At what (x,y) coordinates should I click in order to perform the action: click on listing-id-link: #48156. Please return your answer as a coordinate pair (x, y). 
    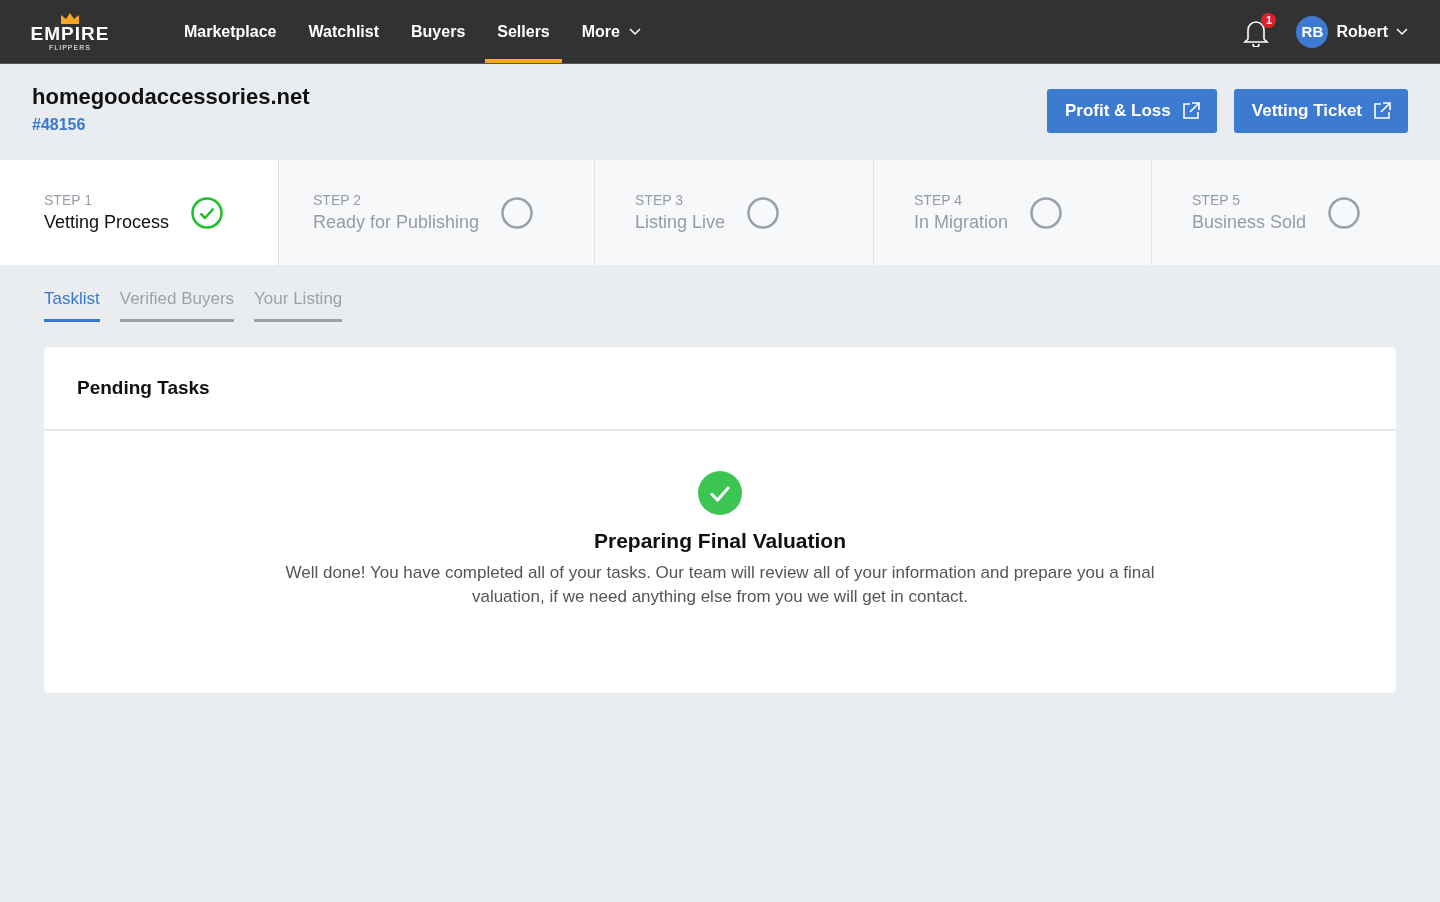
    Looking at the image, I should click on (171, 125).